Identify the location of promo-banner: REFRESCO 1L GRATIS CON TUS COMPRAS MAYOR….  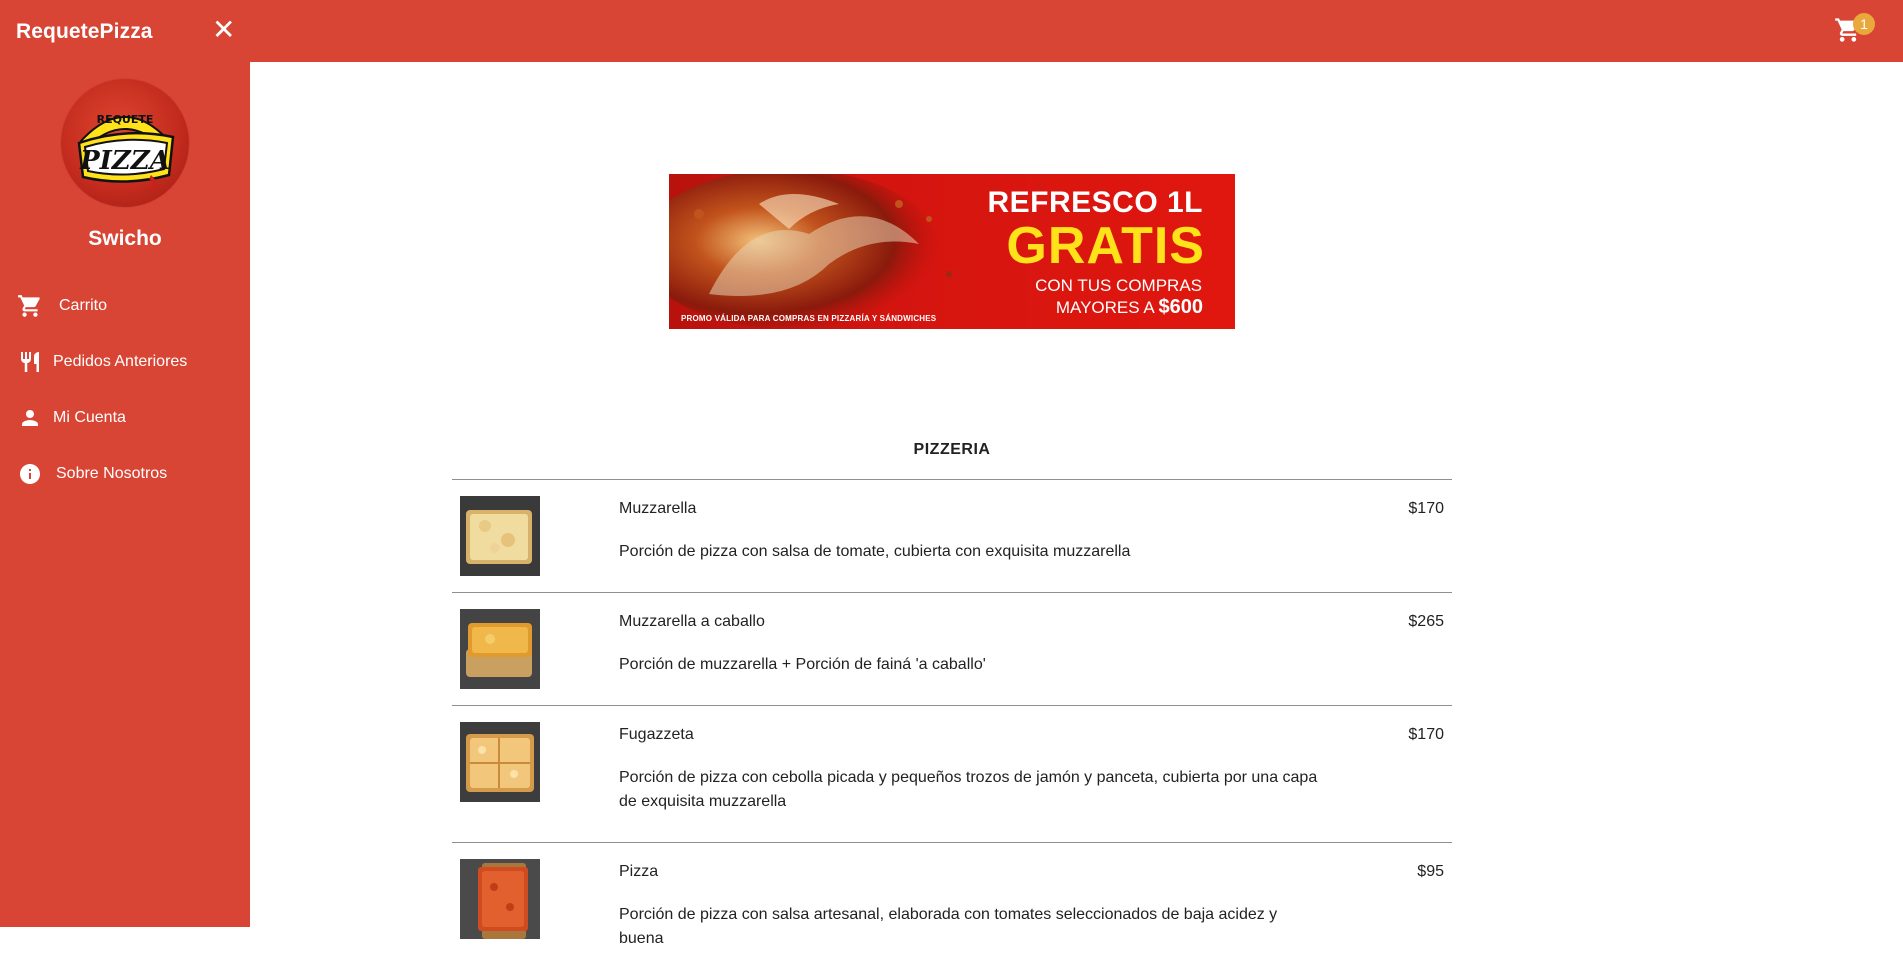
(952, 251).